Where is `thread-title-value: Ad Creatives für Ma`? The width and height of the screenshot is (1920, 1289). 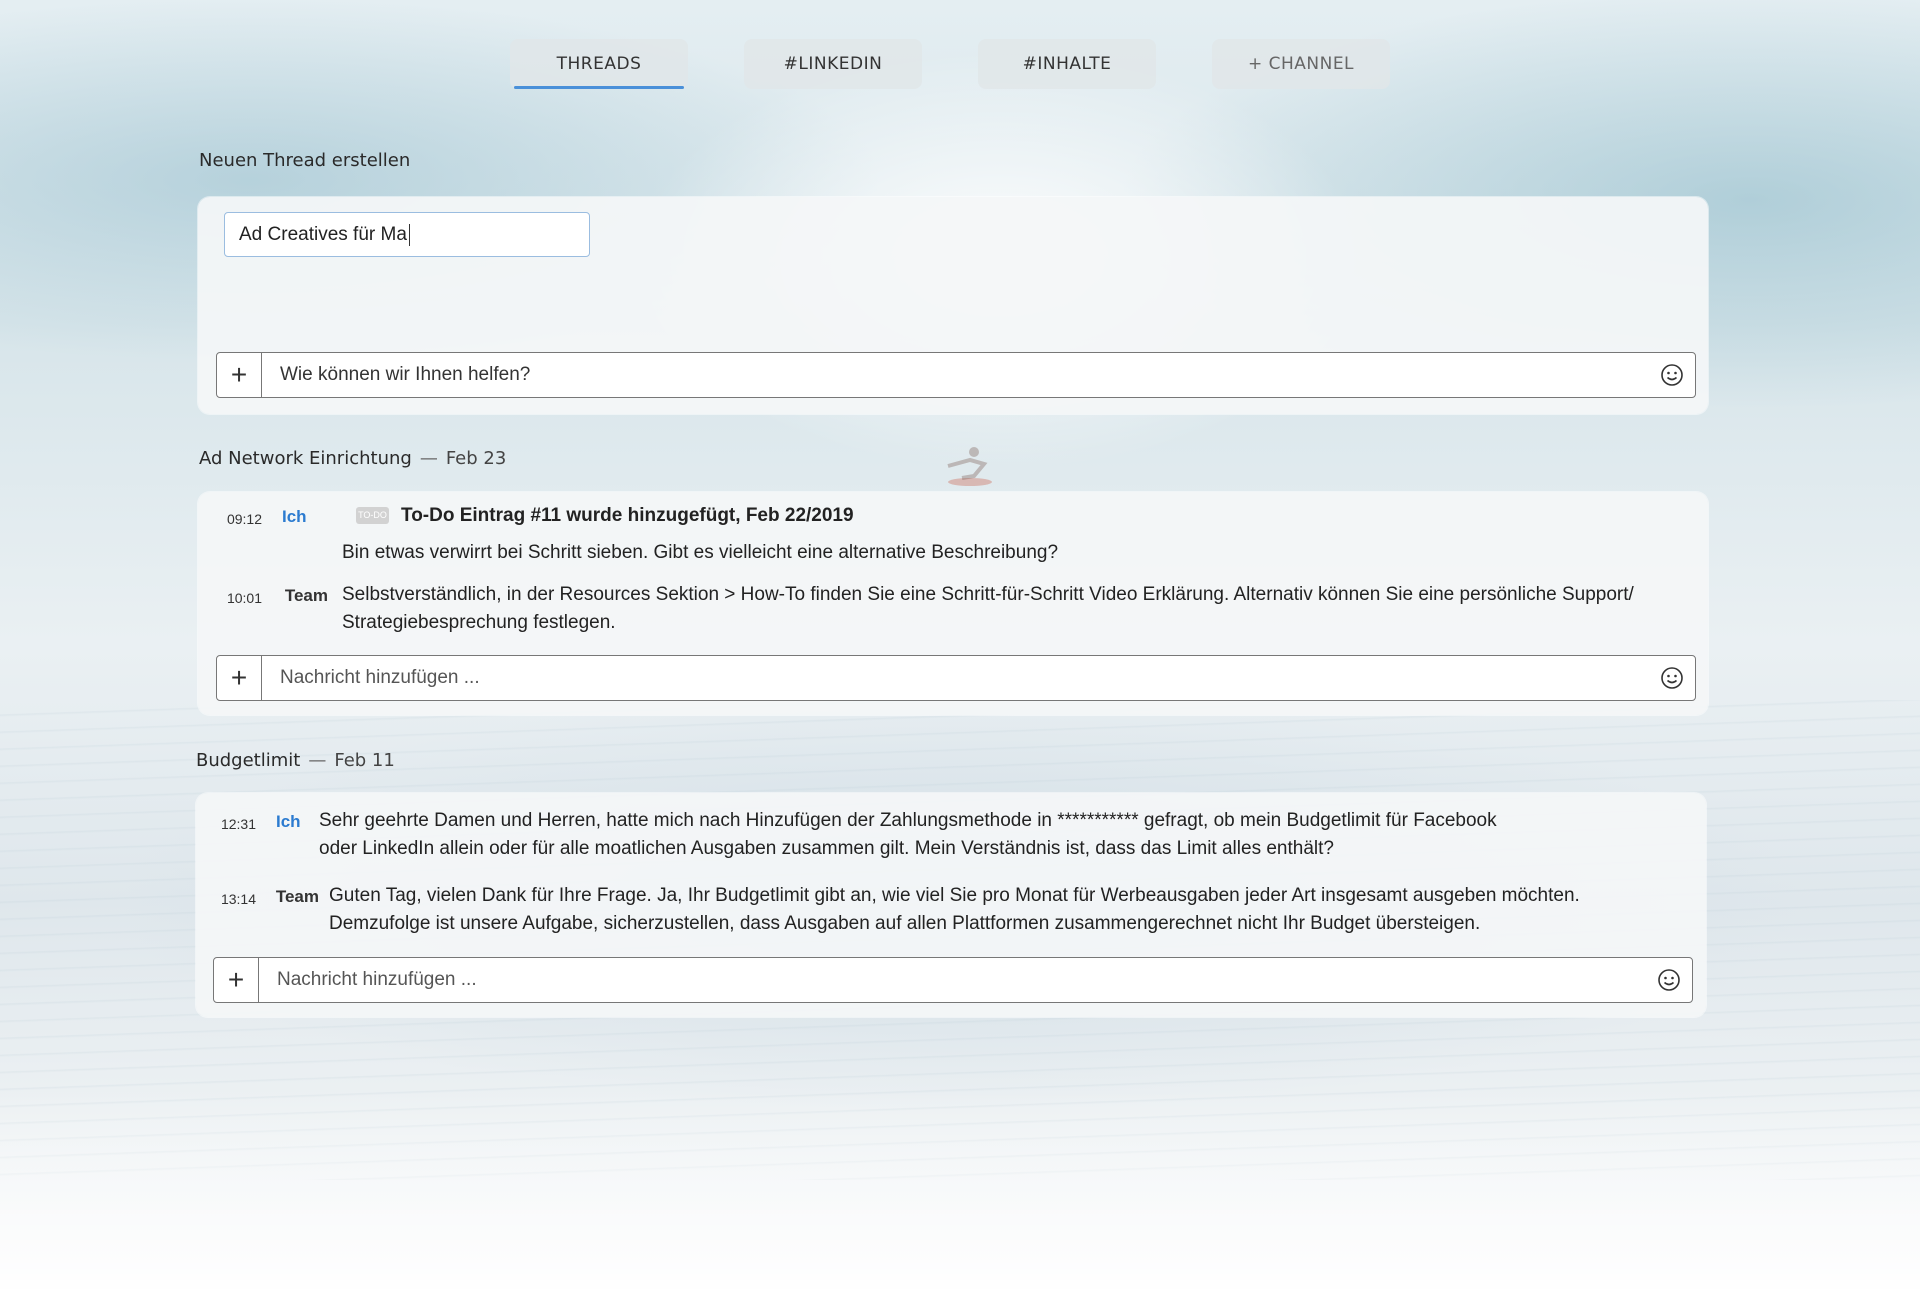
thread-title-value: Ad Creatives für Ma is located at coordinates (323, 234).